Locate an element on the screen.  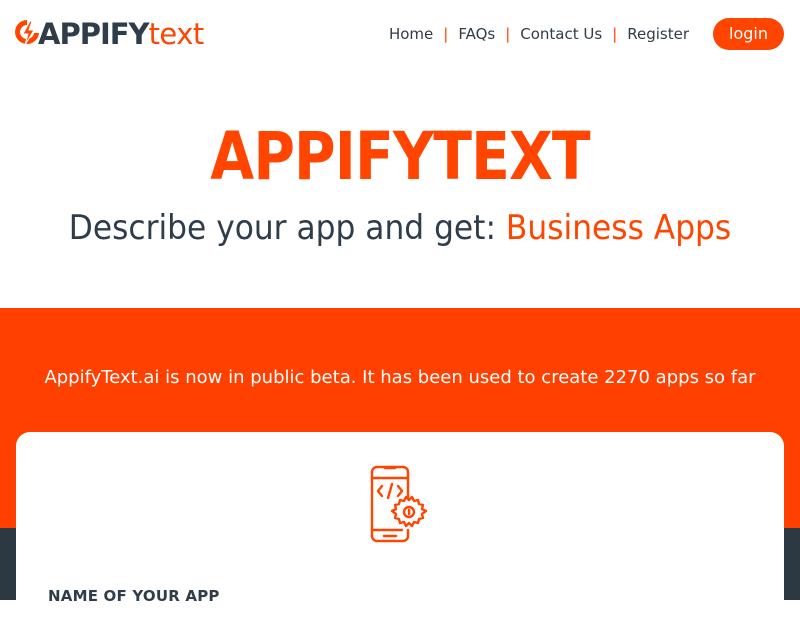
logo-appify-text: APPIFY is located at coordinates (94, 34).